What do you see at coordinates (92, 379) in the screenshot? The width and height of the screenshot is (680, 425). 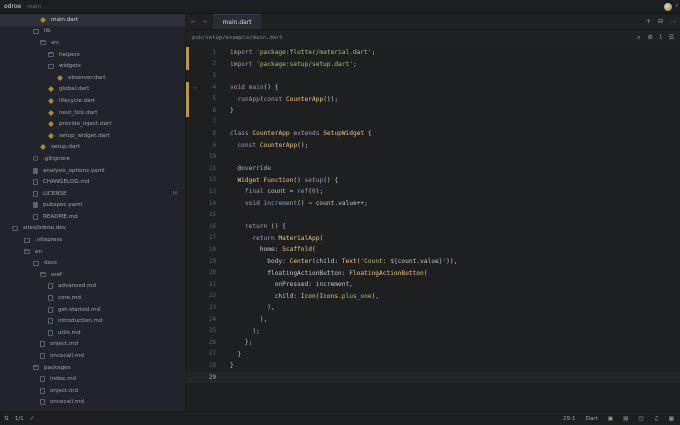 I see `tree-item: index.md` at bounding box center [92, 379].